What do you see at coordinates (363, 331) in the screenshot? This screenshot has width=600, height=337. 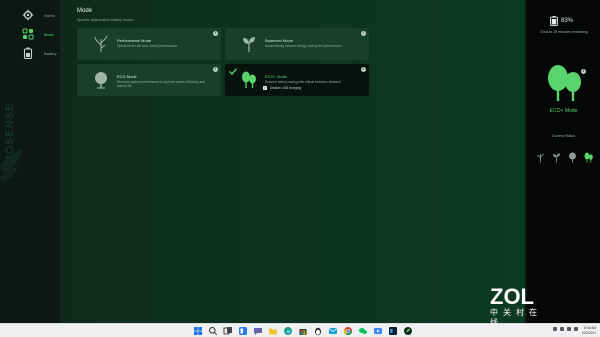 I see `wechat-icon` at bounding box center [363, 331].